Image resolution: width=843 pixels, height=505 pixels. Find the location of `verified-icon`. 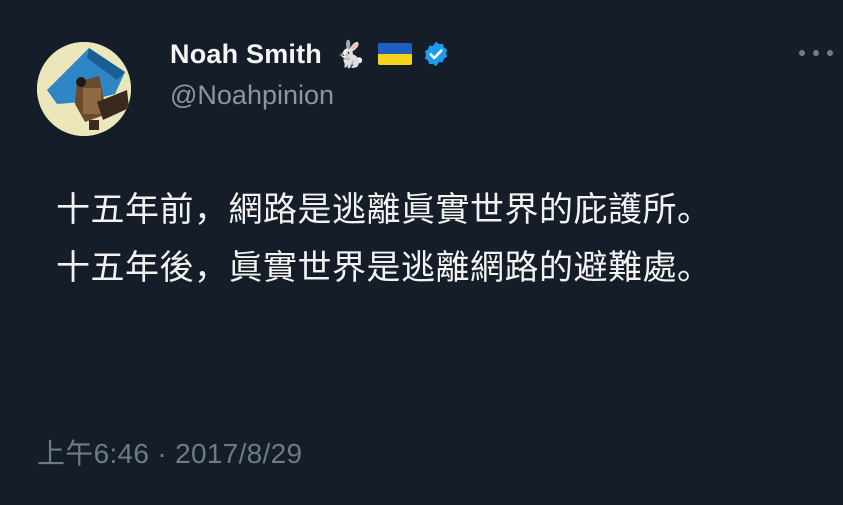

verified-icon is located at coordinates (436, 54).